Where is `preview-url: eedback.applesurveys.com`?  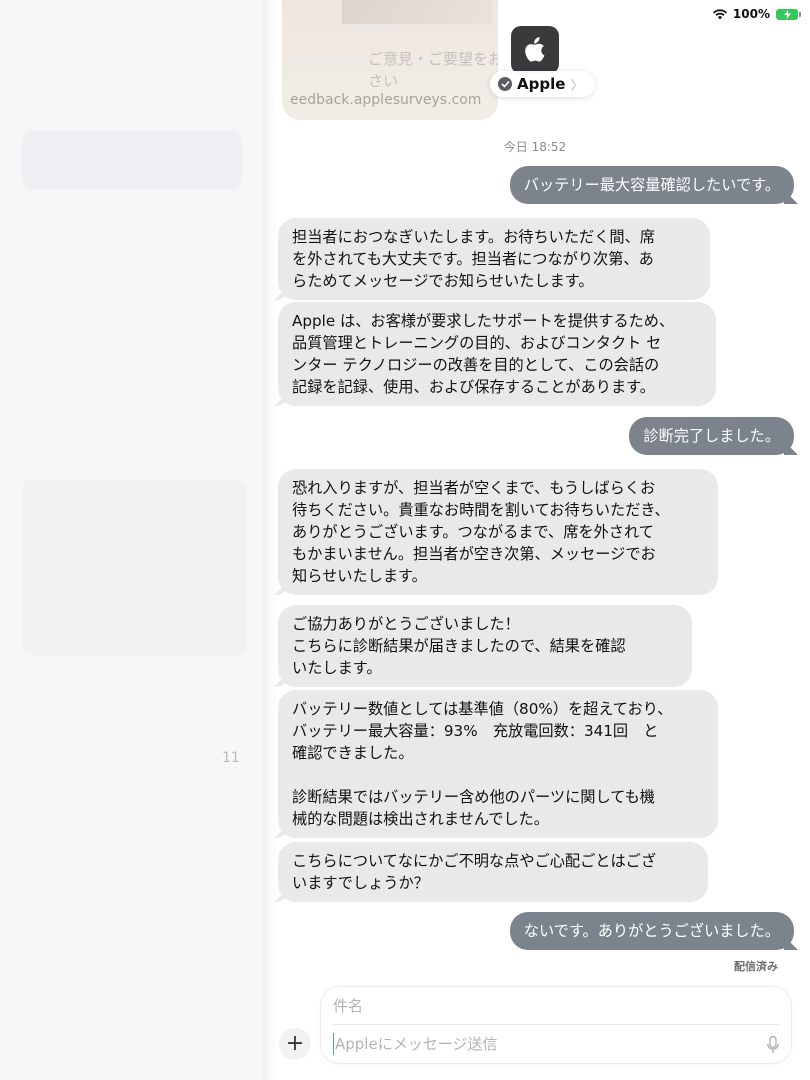
preview-url: eedback.applesurveys.com is located at coordinates (386, 100).